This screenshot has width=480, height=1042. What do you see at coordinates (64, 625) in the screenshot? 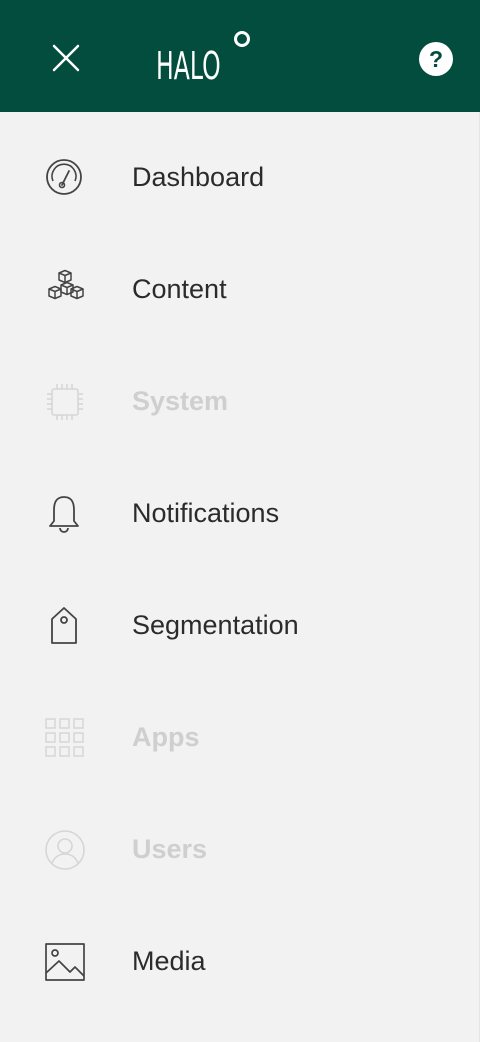
I see `tag-icon` at bounding box center [64, 625].